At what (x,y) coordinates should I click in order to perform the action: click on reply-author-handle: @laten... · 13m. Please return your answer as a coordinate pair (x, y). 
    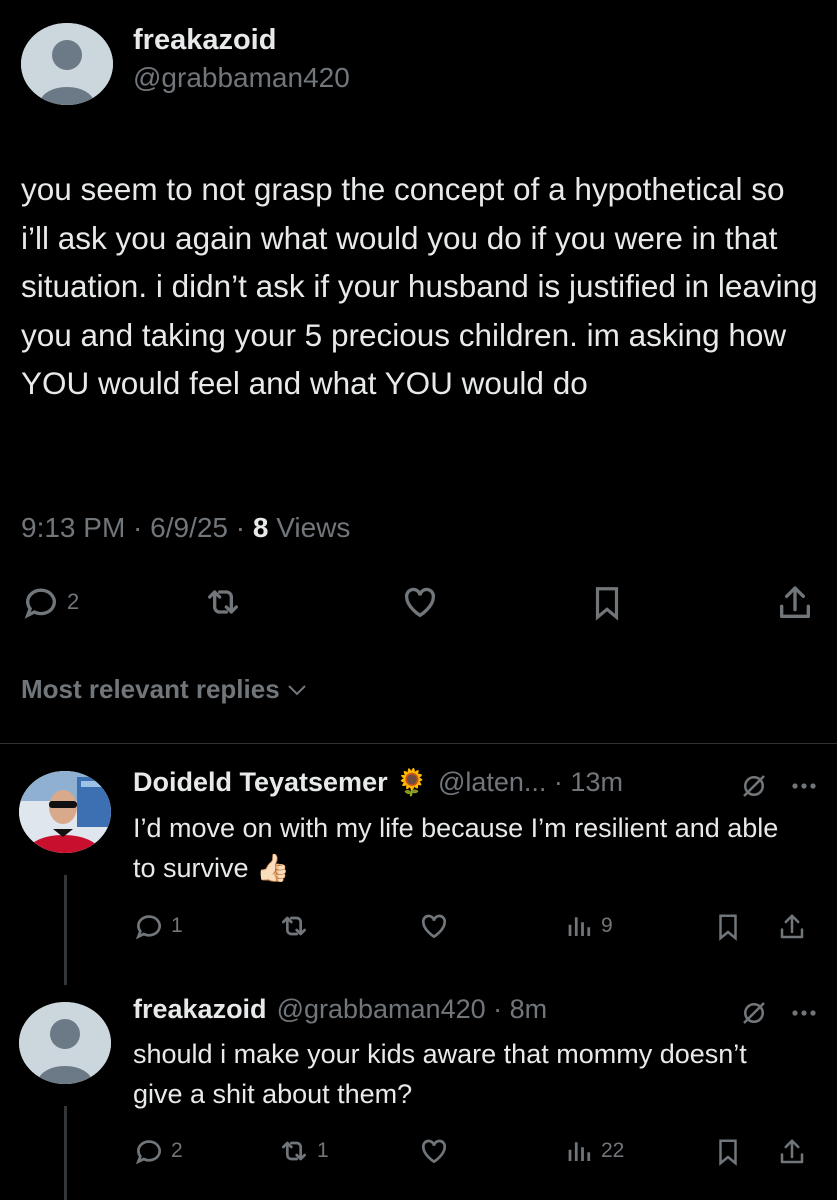
    Looking at the image, I should click on (530, 782).